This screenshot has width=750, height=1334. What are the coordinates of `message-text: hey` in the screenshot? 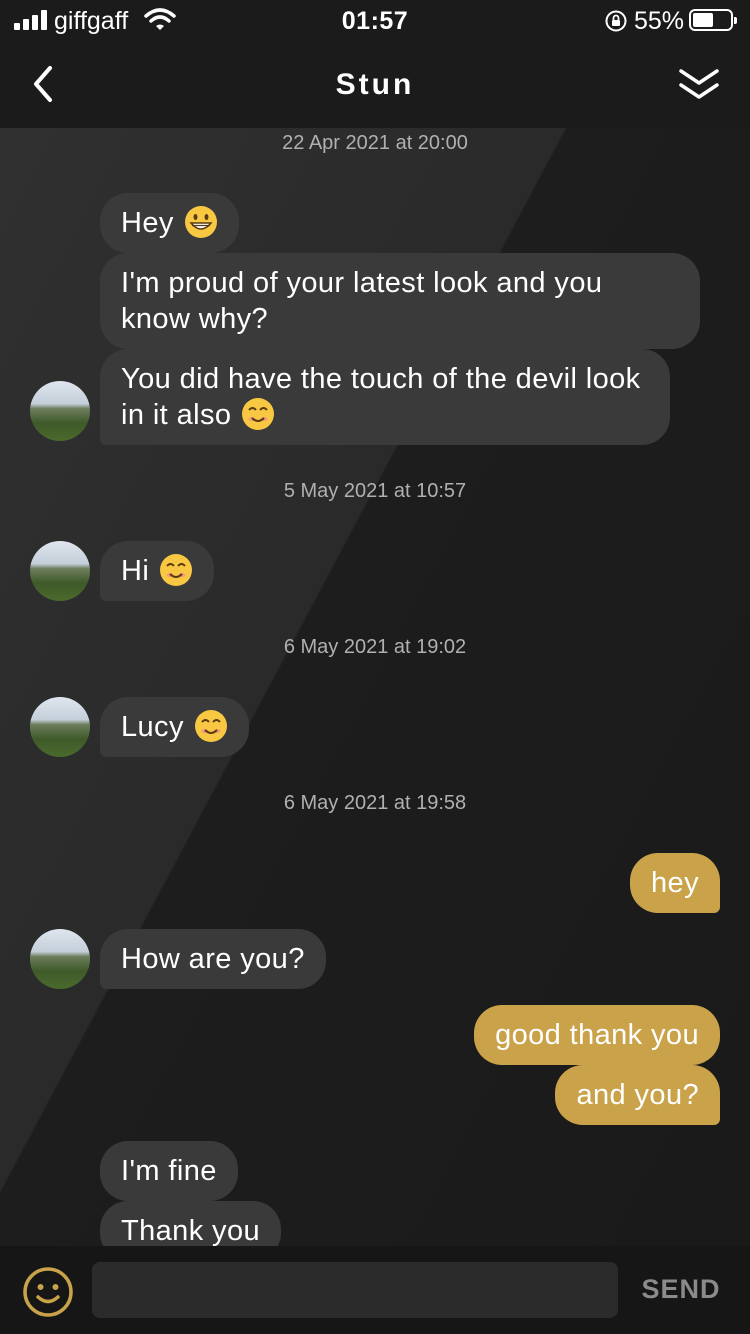 It's located at (675, 883).